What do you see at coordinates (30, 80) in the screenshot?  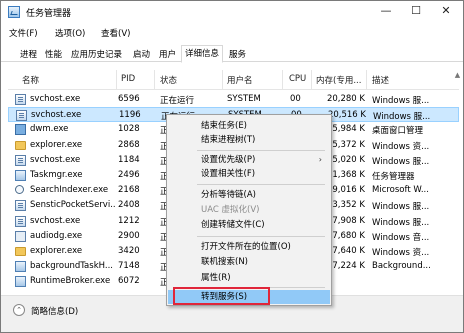 I see `column-header-name: 名称` at bounding box center [30, 80].